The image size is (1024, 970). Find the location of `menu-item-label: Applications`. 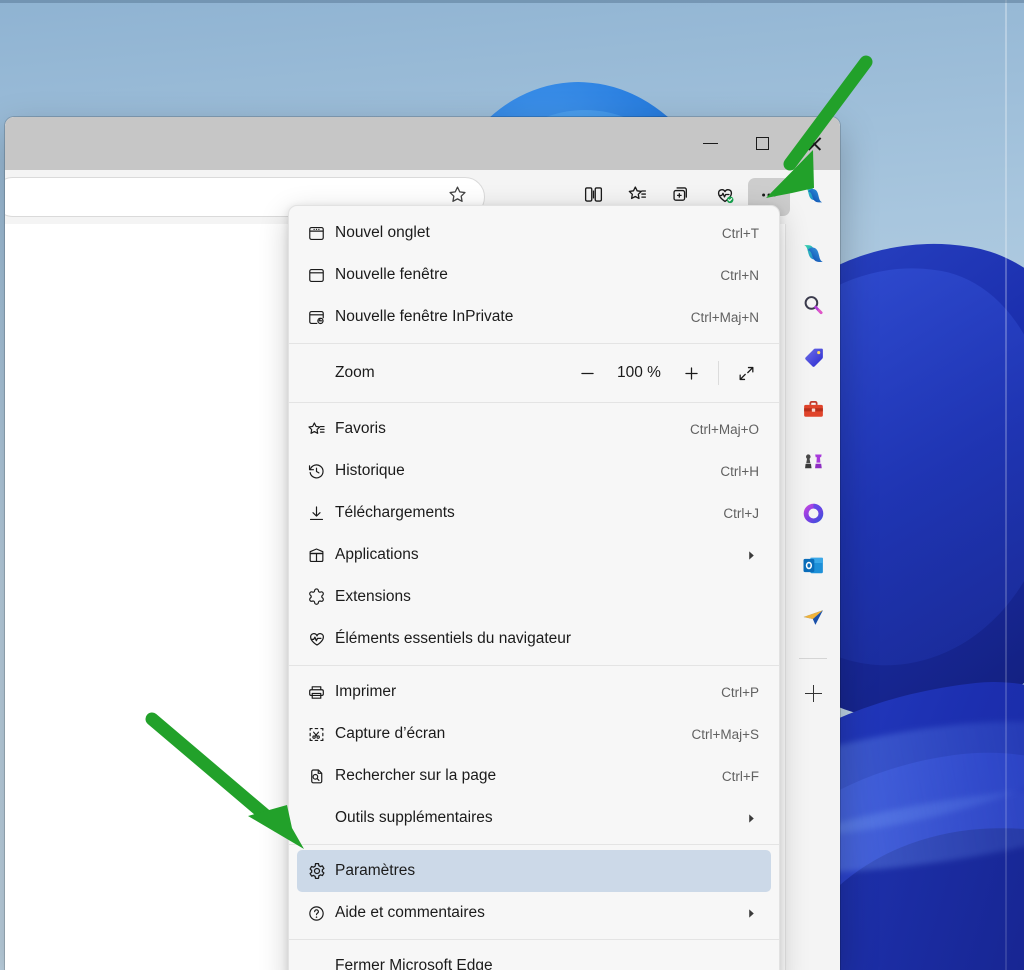

menu-item-label: Applications is located at coordinates (377, 554).